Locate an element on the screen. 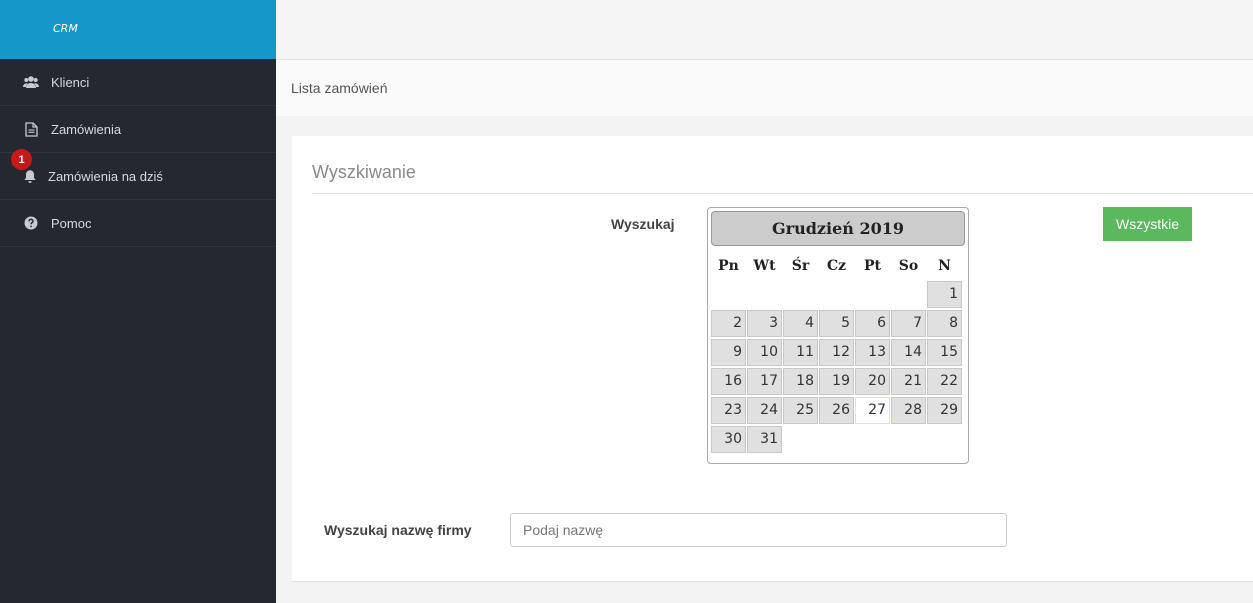  brand-logo: CRM is located at coordinates (138, 29).